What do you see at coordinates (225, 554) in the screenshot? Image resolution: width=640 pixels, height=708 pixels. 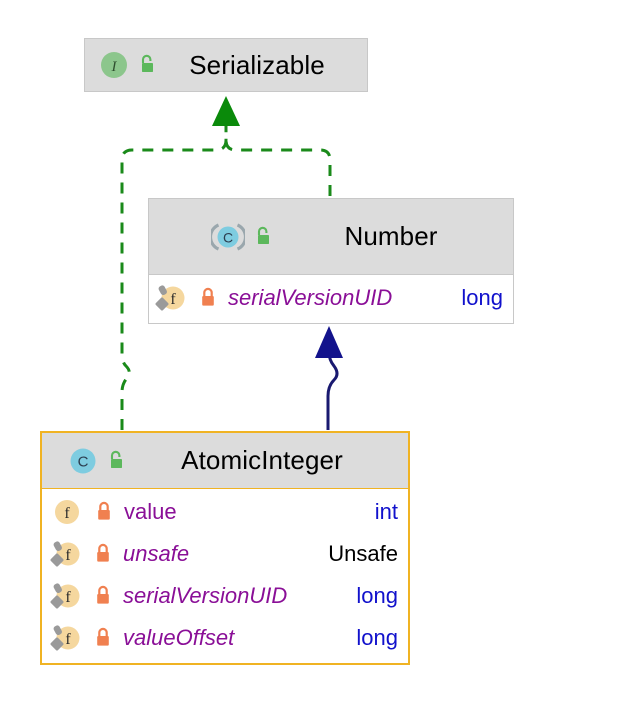 I see `field-row-unsafe: f unsafe Unsafe` at bounding box center [225, 554].